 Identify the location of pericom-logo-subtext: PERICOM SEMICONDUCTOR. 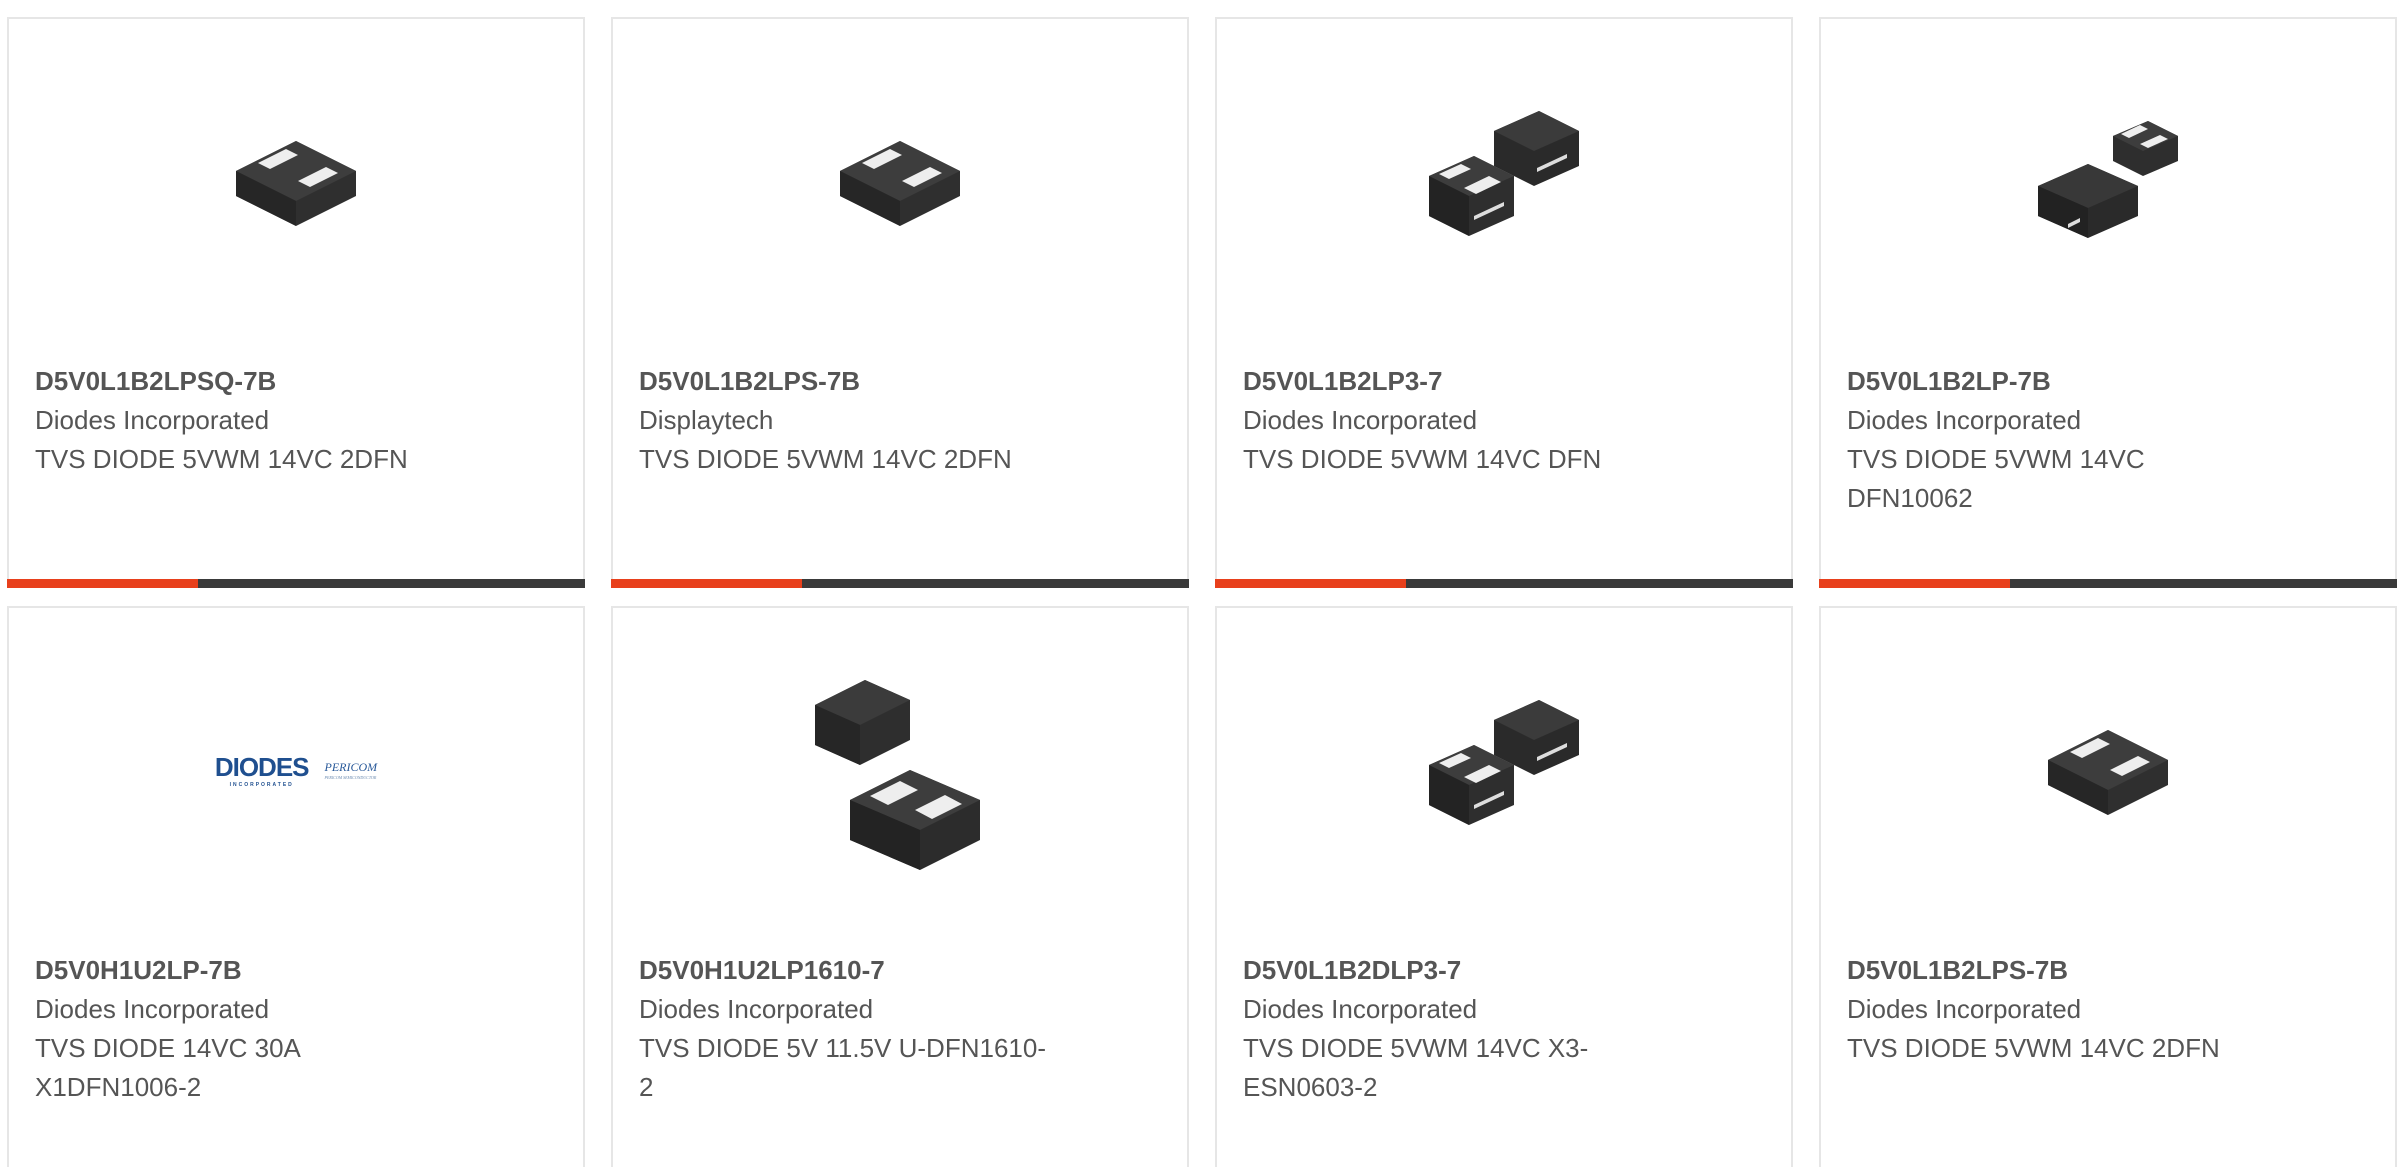
(350, 777).